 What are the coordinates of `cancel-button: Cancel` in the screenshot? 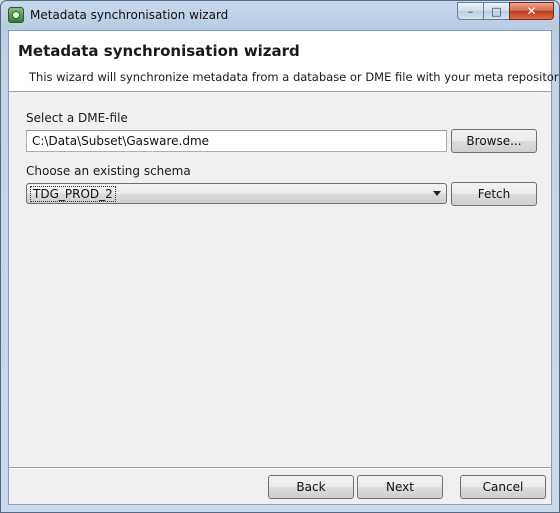 It's located at (503, 487).